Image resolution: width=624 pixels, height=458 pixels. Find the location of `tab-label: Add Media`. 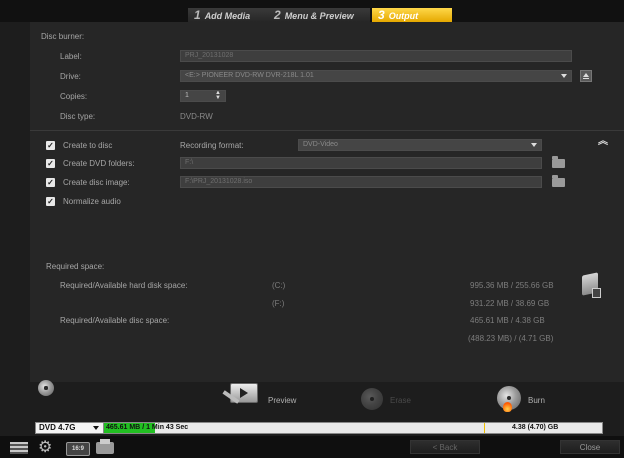

tab-label: Add Media is located at coordinates (227, 16).